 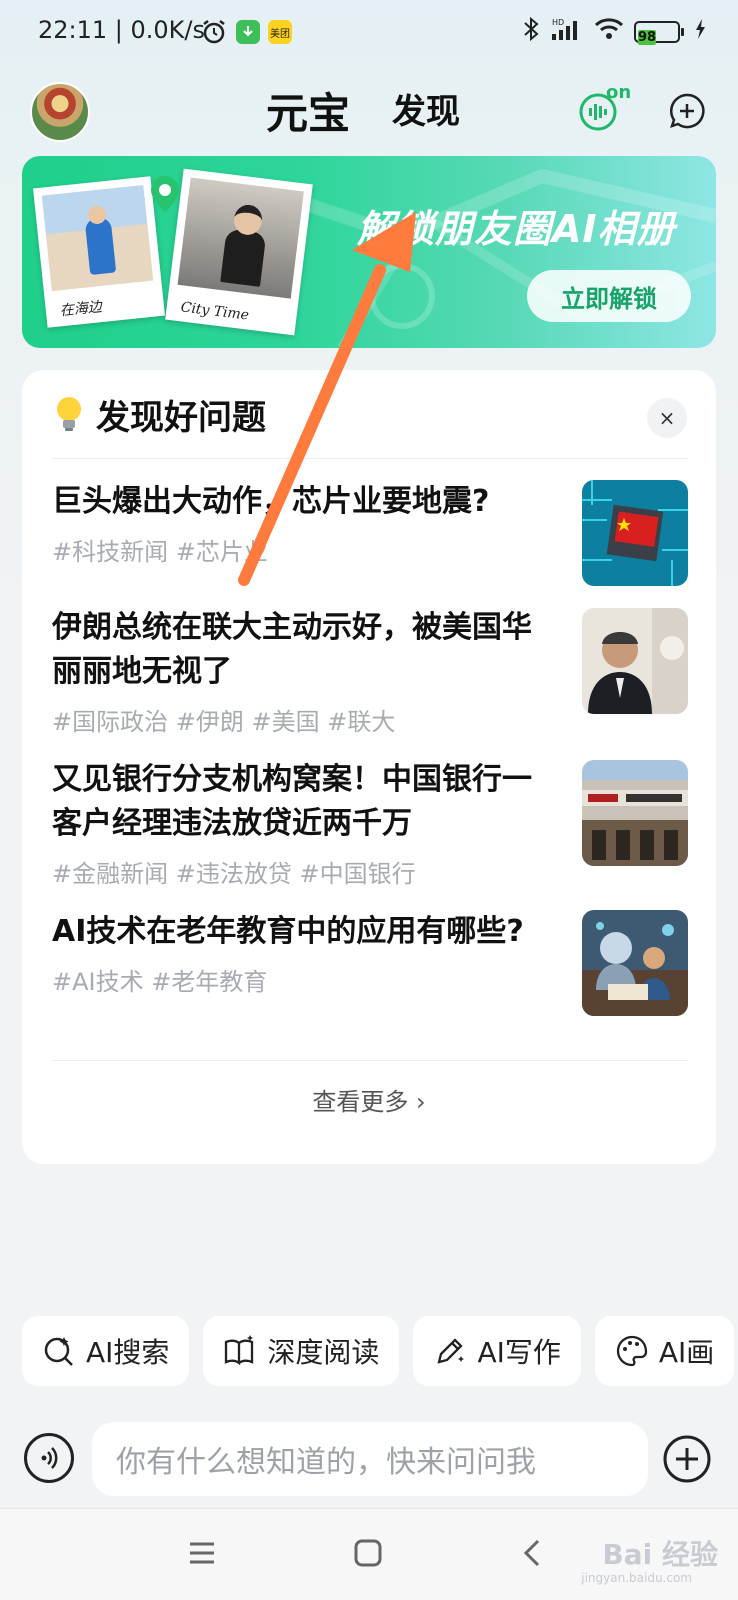 I want to click on chip-label: AI画, so click(x=686, y=1352).